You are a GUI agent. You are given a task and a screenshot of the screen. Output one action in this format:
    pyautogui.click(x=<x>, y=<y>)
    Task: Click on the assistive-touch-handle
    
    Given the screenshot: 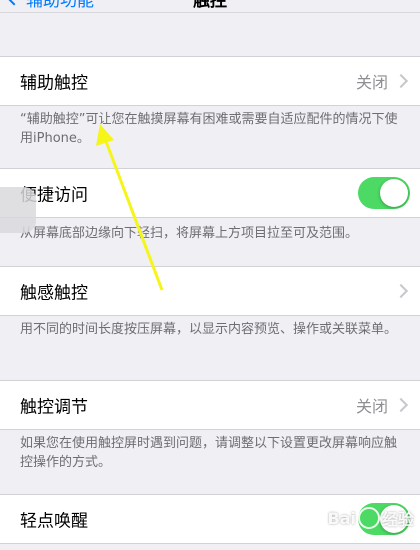 What is the action you would take?
    pyautogui.click(x=18, y=210)
    